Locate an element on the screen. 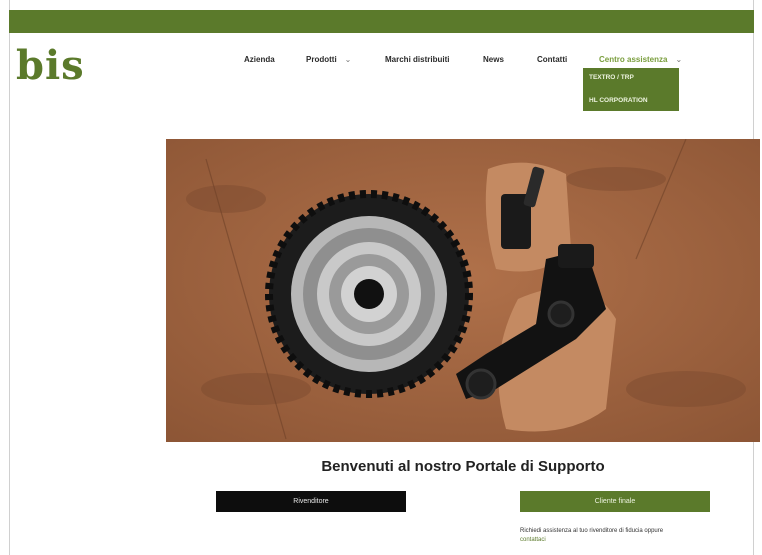 The width and height of the screenshot is (762, 555). nav-item-label: Marchi distribuiti is located at coordinates (417, 59).